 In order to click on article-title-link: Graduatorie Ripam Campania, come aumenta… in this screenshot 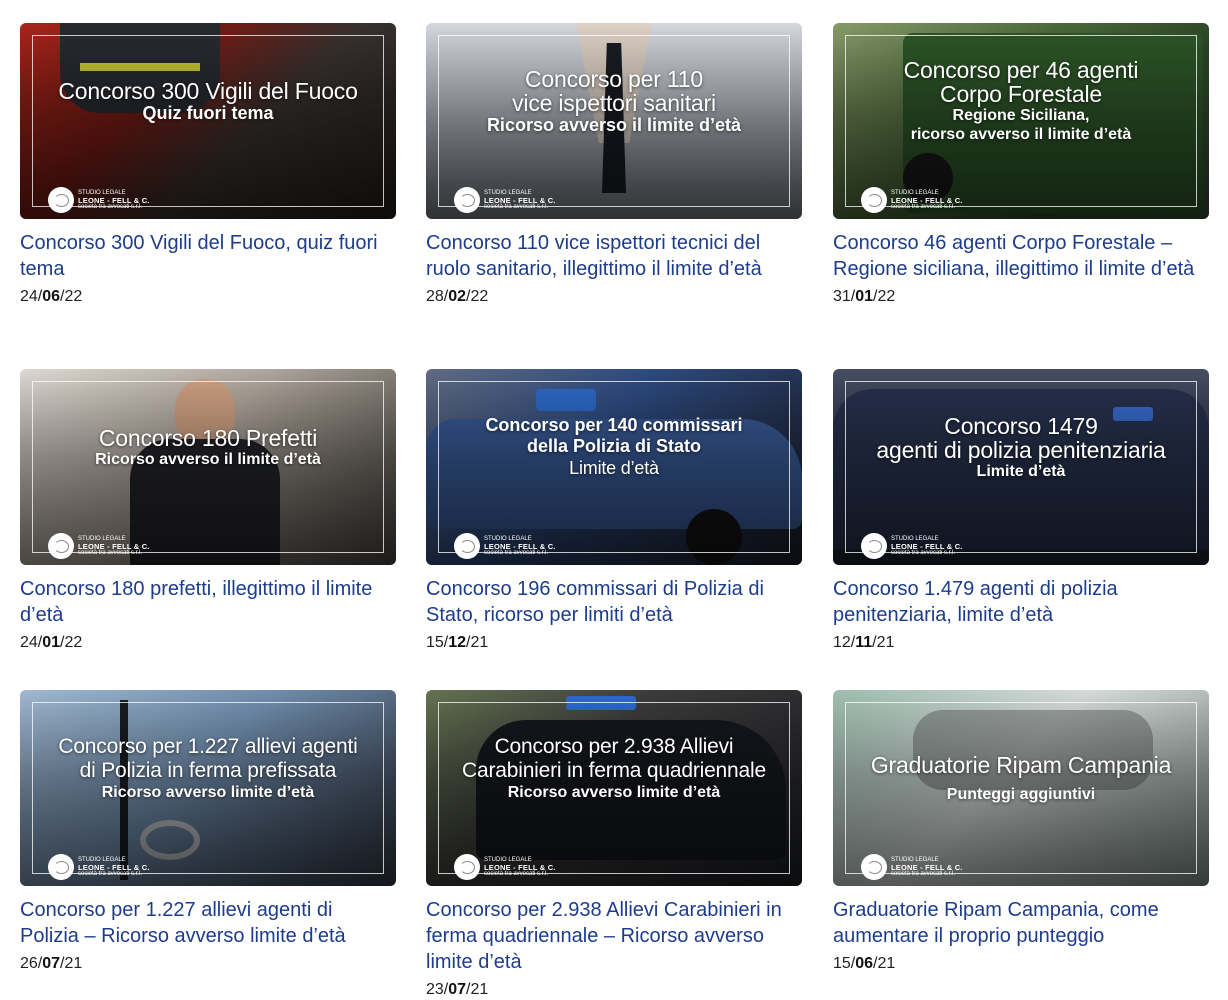, I will do `click(1021, 923)`.